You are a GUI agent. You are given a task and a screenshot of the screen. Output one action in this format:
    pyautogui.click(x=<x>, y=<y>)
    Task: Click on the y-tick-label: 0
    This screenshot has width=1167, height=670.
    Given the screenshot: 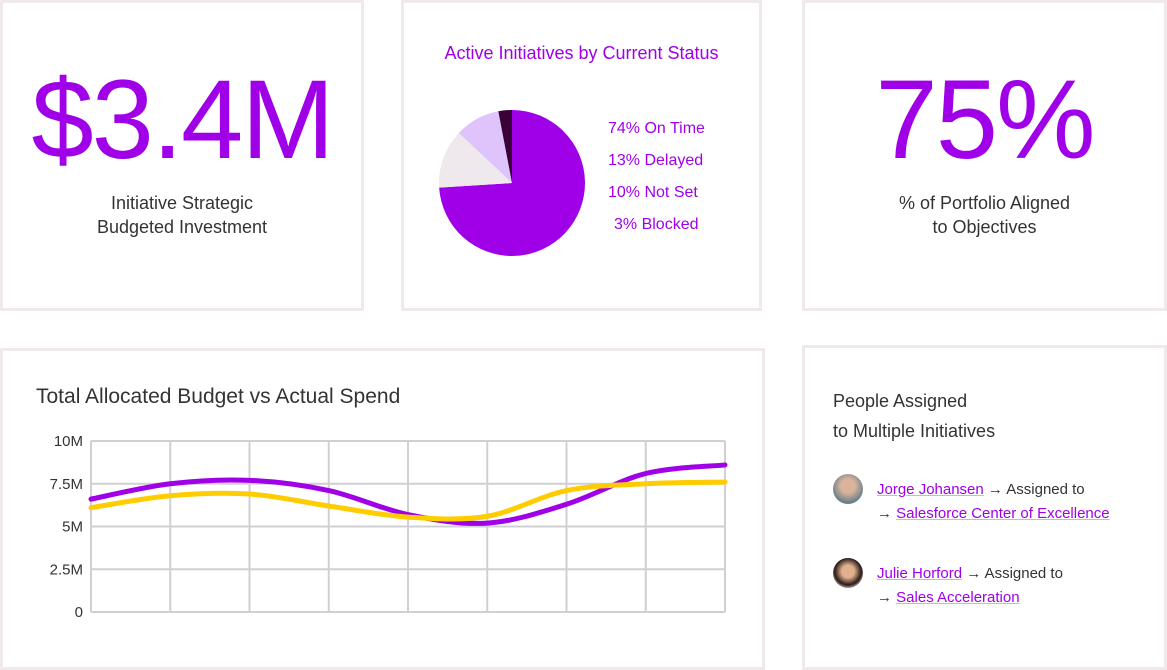 What is the action you would take?
    pyautogui.click(x=79, y=612)
    